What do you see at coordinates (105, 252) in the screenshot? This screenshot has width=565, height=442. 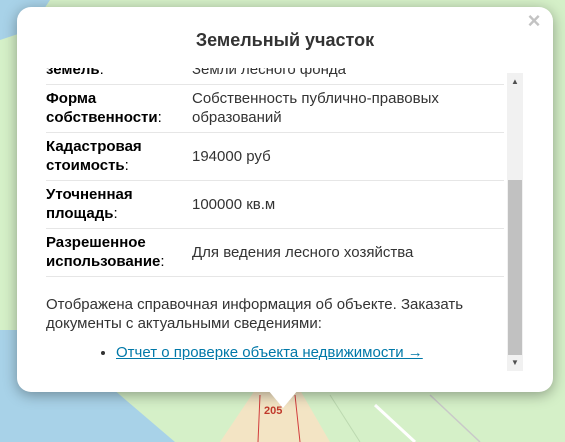 I see `property-label: Разрешенное использование:` at bounding box center [105, 252].